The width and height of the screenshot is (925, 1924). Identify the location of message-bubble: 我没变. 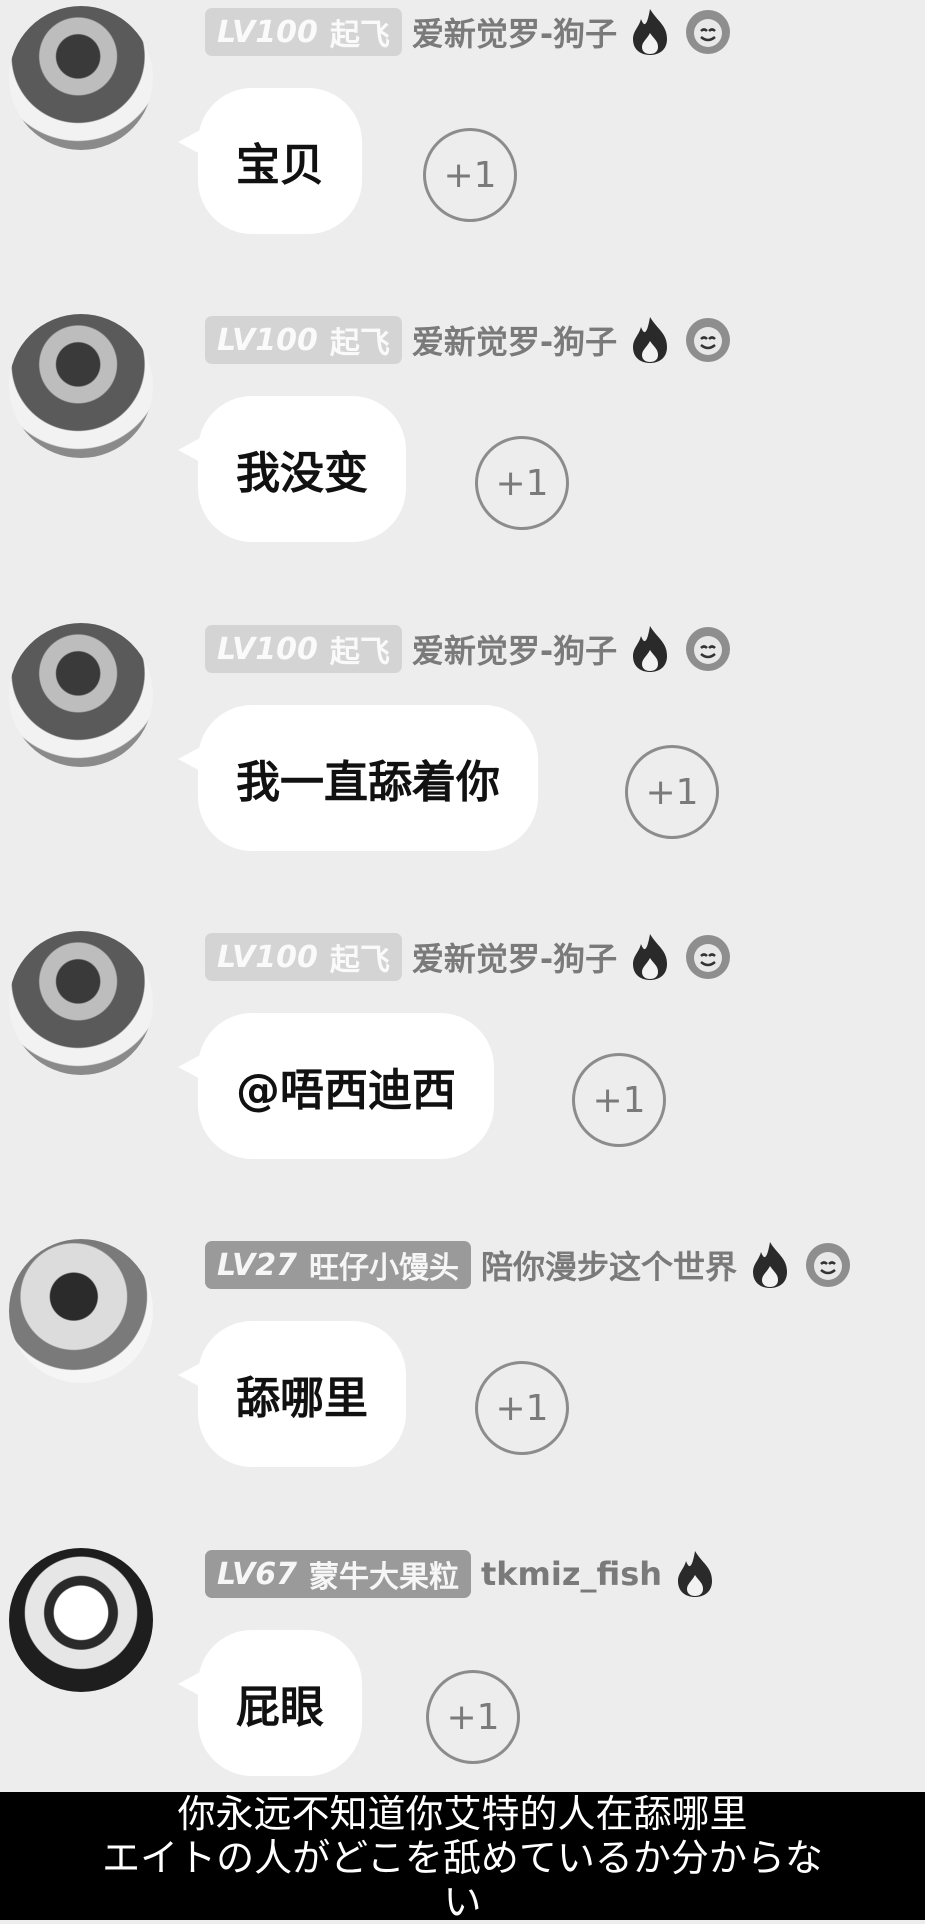
(302, 469).